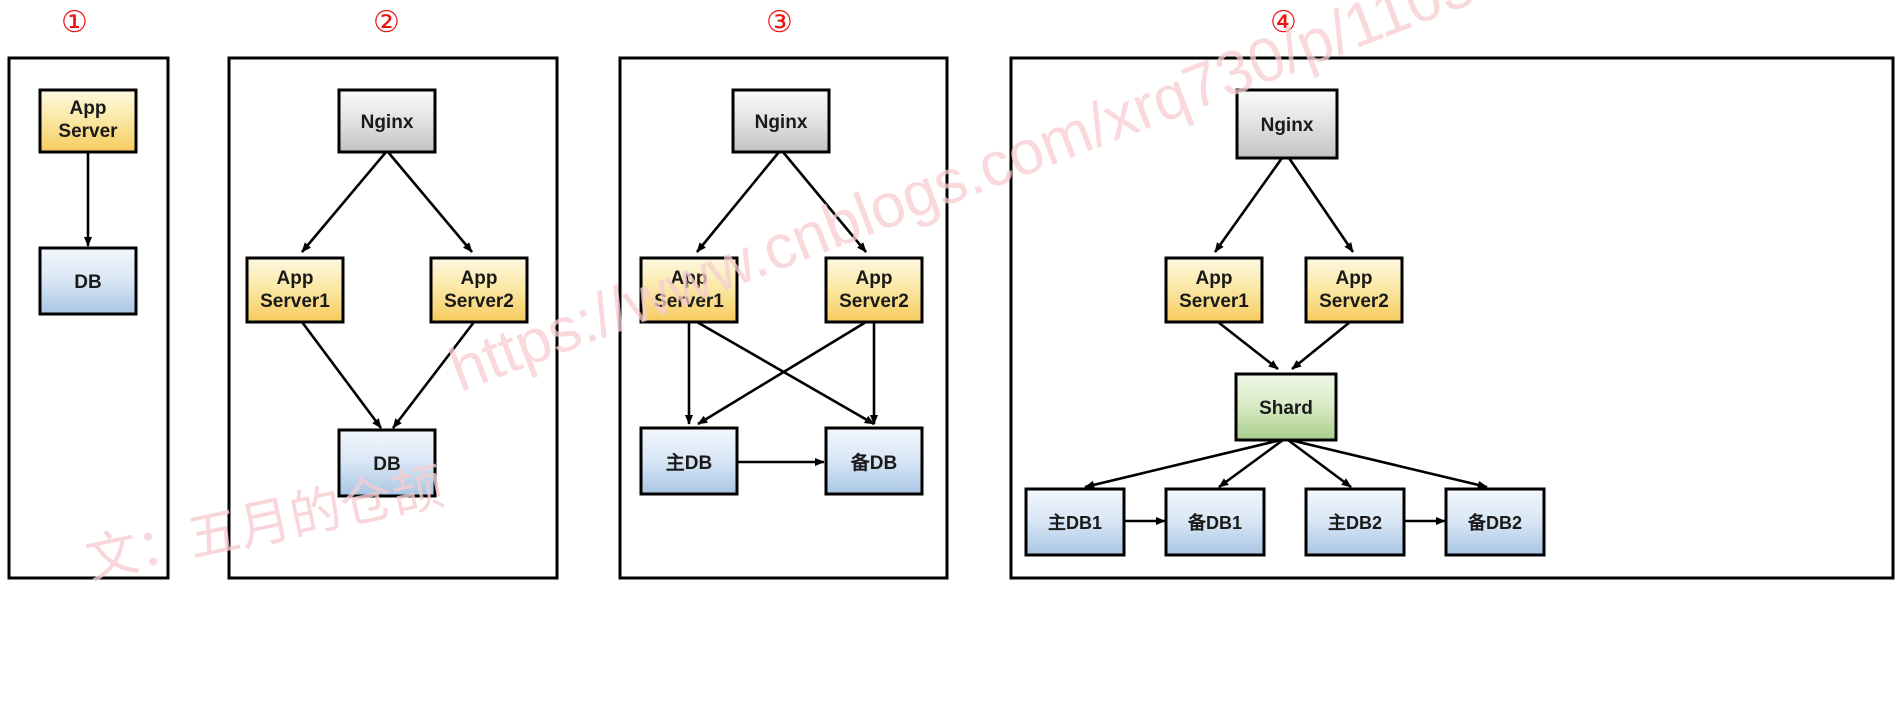 Image resolution: width=1895 pixels, height=716 pixels. What do you see at coordinates (433, 375) in the screenshot?
I see `edge-p2-app2-to-db` at bounding box center [433, 375].